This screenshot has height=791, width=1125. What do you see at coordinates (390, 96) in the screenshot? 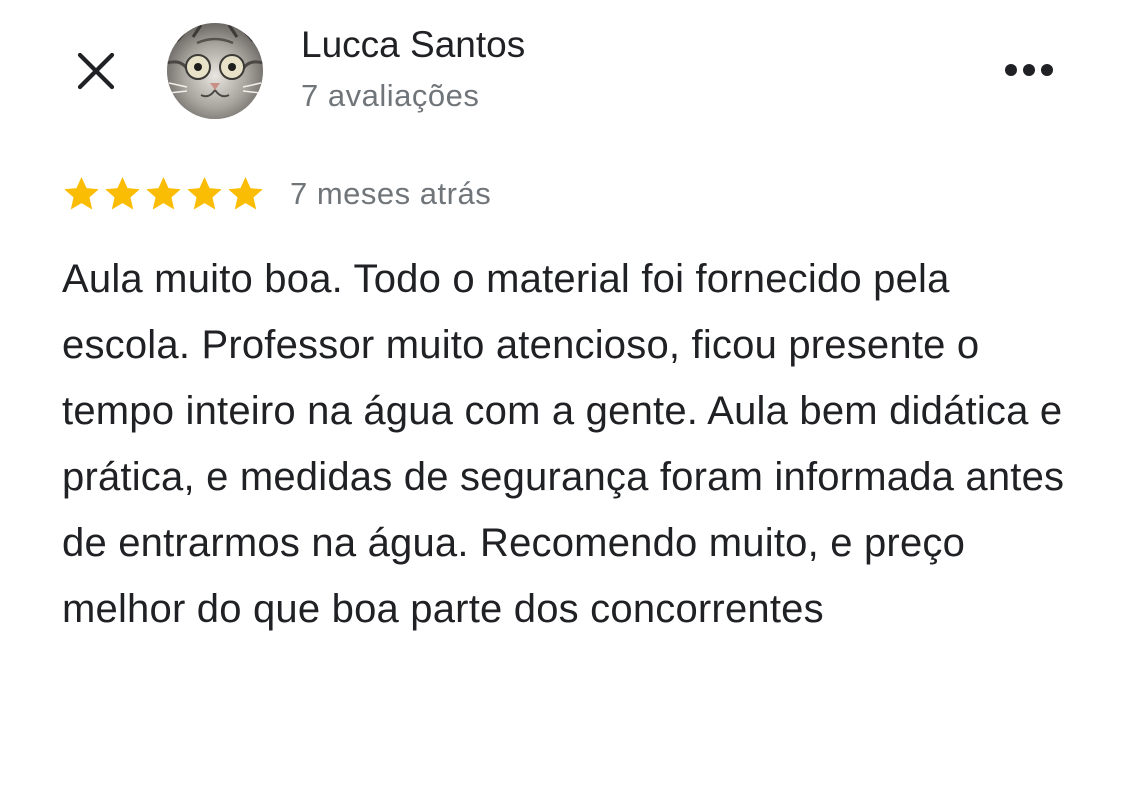
I see `review-count: 7 avaliações` at bounding box center [390, 96].